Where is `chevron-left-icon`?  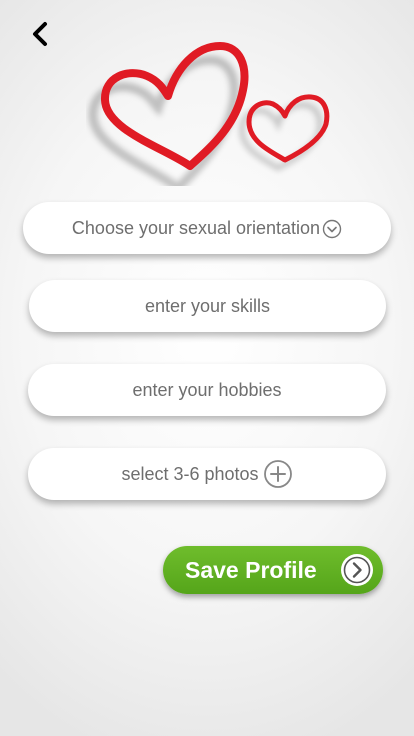
chevron-left-icon is located at coordinates (40, 36).